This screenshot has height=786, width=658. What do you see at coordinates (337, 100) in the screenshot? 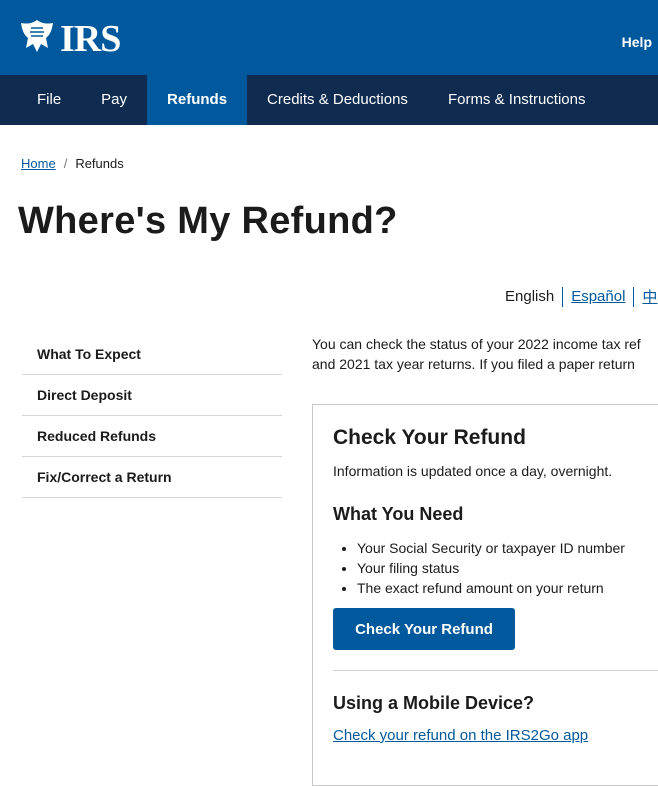
I see `nav-item-credits-deductions: Credits & Deductions` at bounding box center [337, 100].